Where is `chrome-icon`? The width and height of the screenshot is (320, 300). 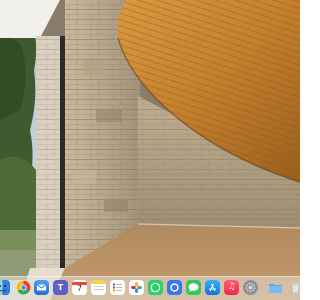
chrome-icon is located at coordinates (23, 287).